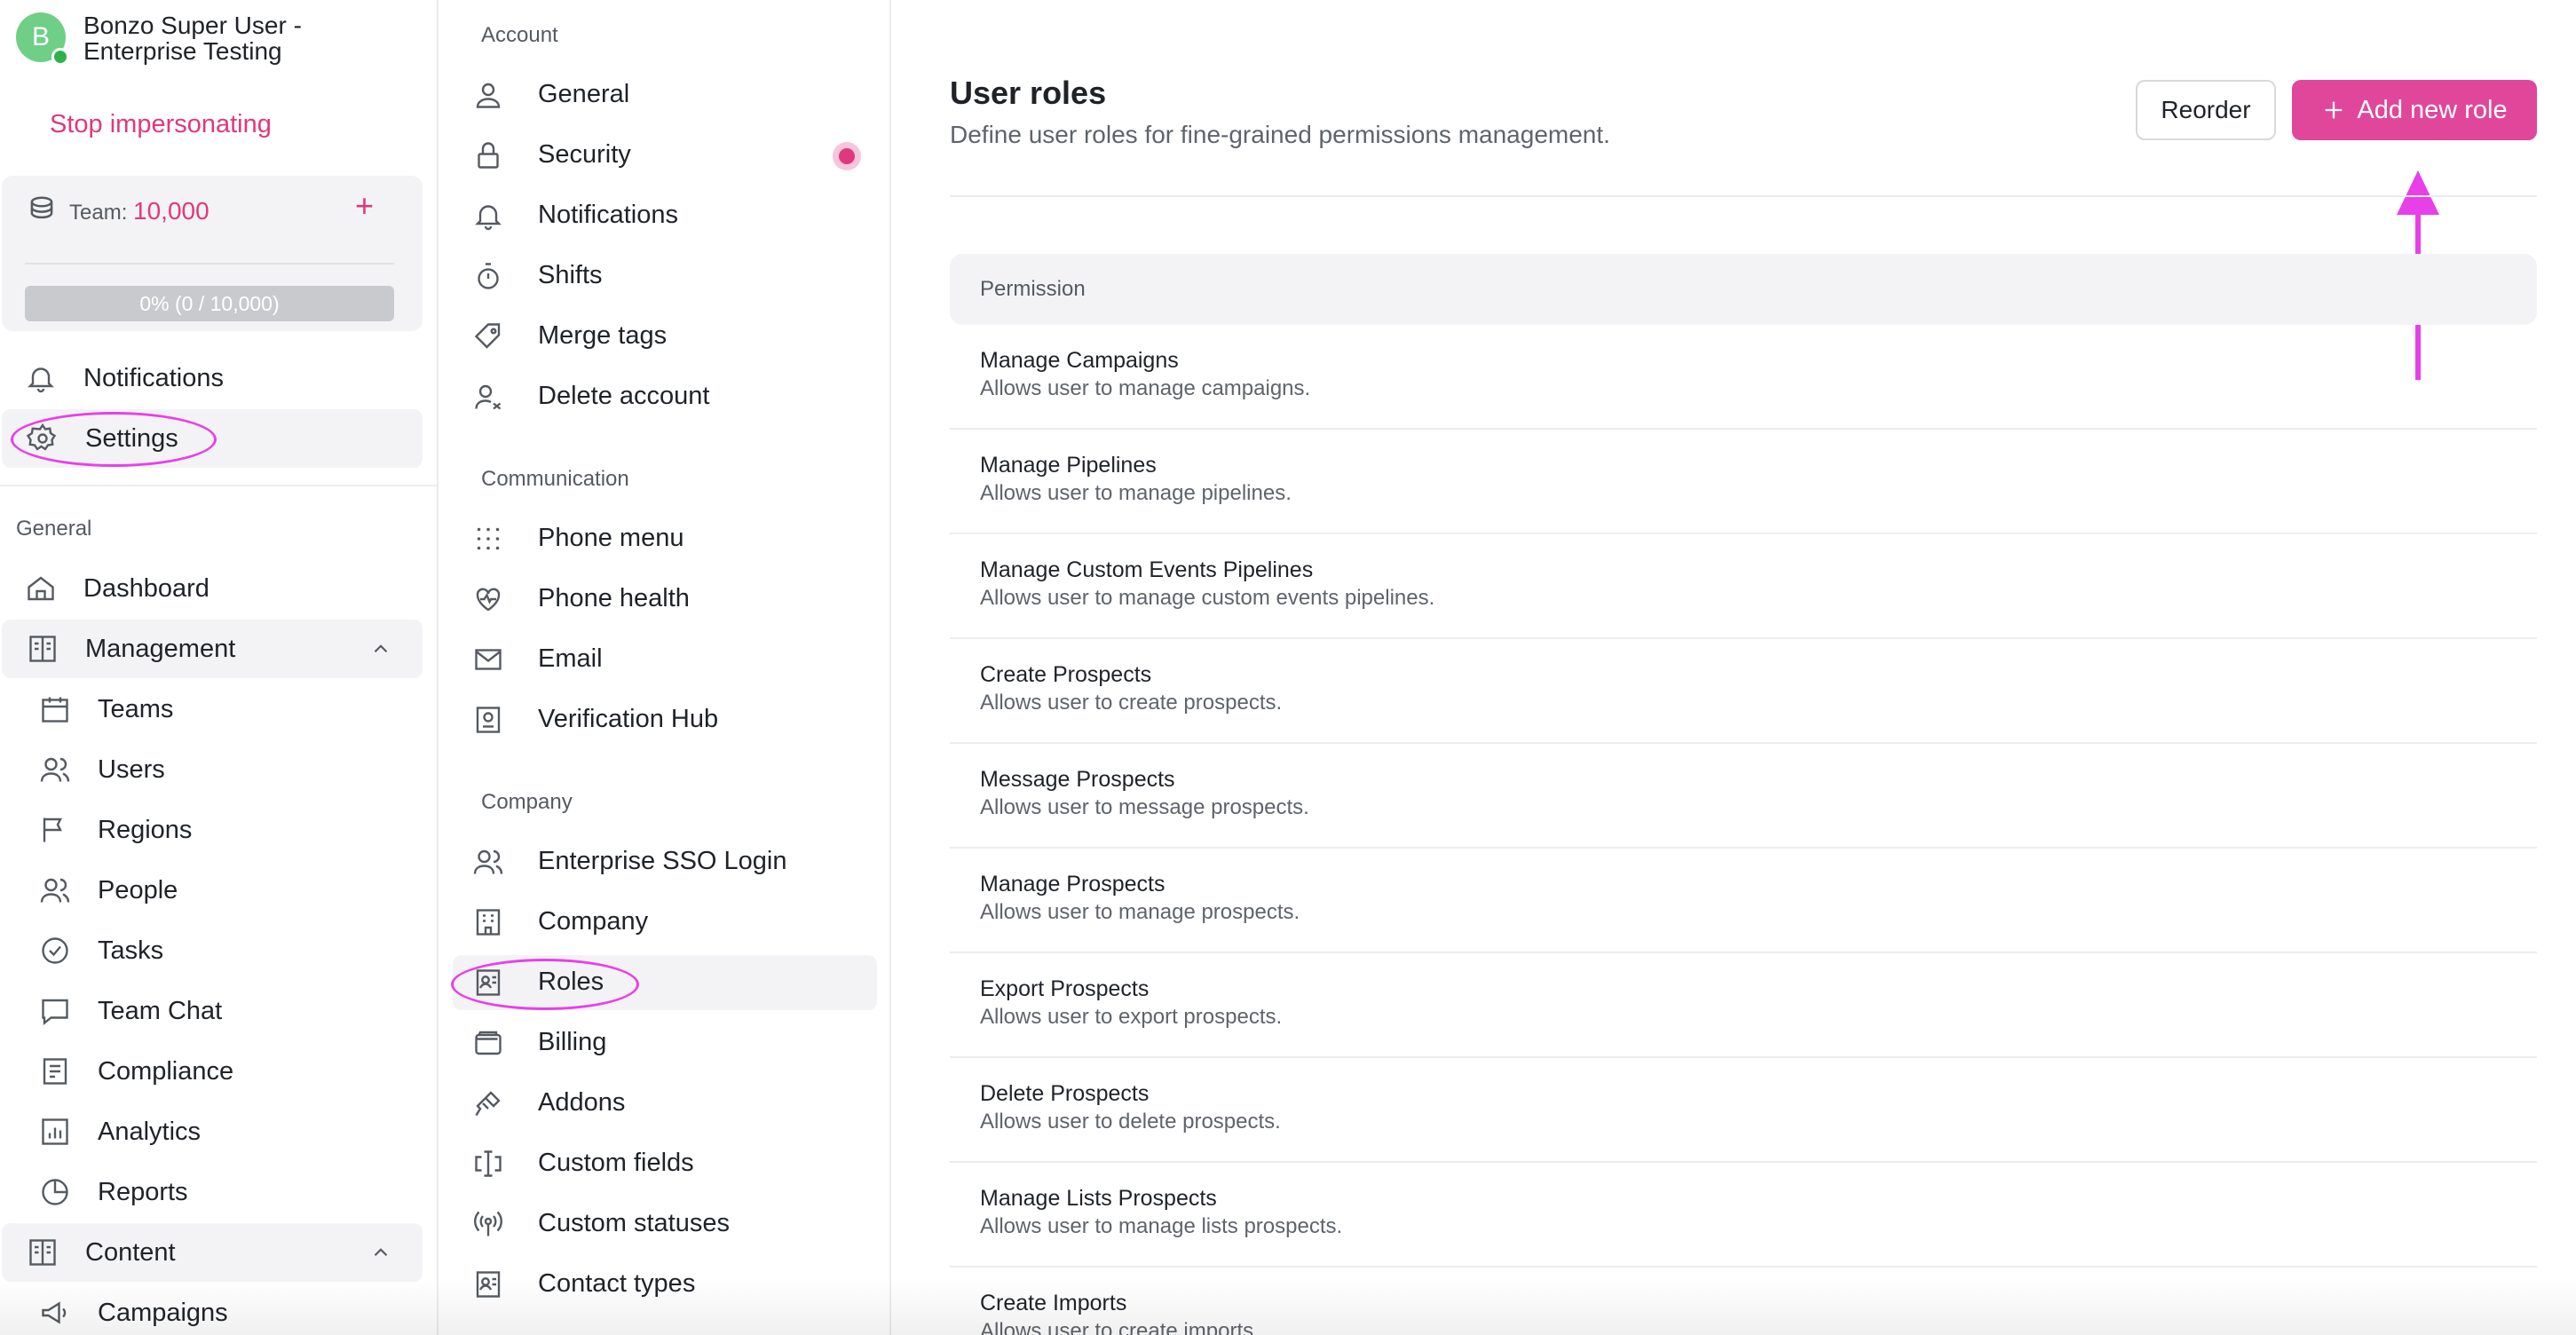  Describe the element at coordinates (1144, 807) in the screenshot. I see `permission-desc: Allows user to message prospects.` at that location.